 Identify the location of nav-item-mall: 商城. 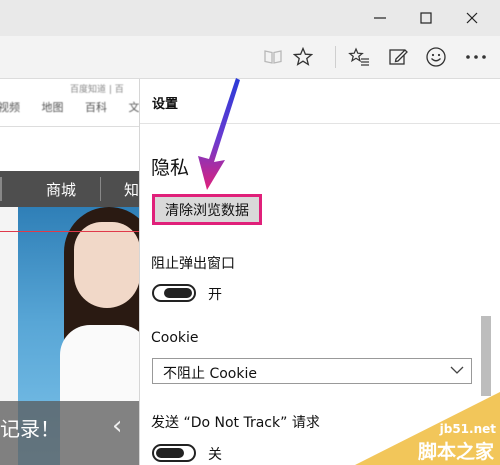
(61, 189).